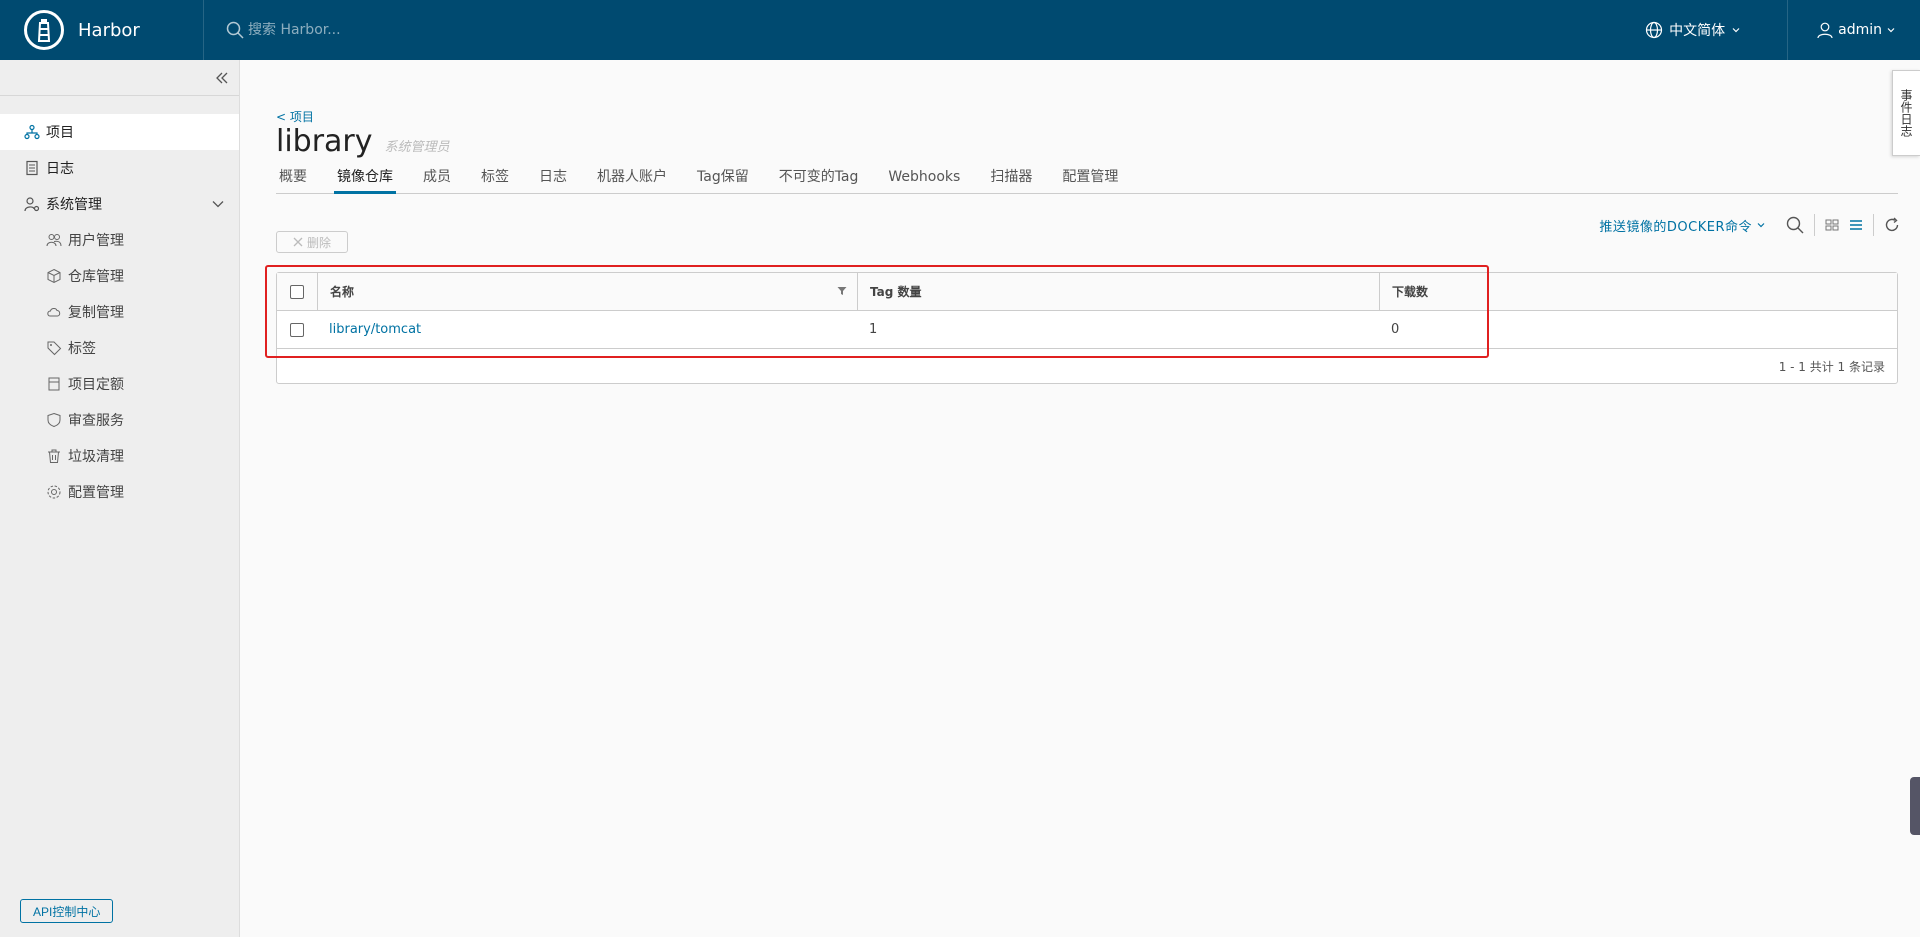  I want to click on table-row: library/tomcat 1 0, so click(1087, 330).